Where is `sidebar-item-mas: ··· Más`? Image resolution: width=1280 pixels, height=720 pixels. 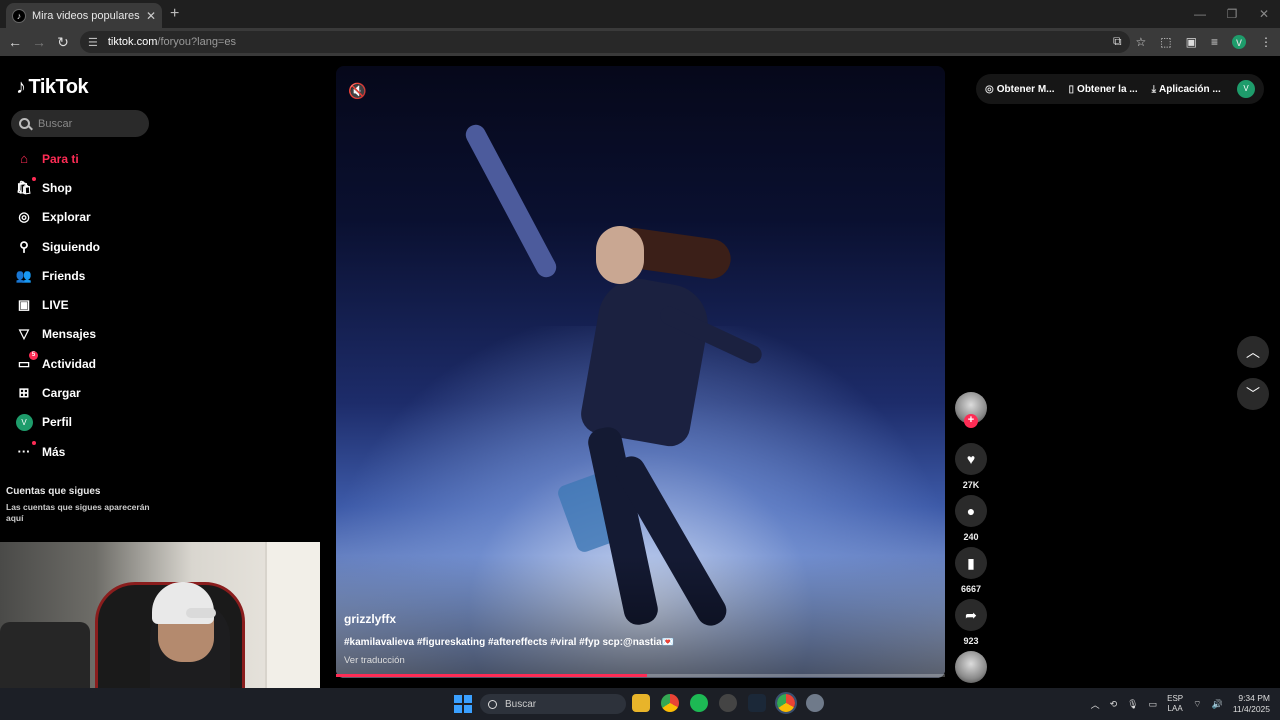
sidebar-item-mas: ··· Más is located at coordinates (57, 451).